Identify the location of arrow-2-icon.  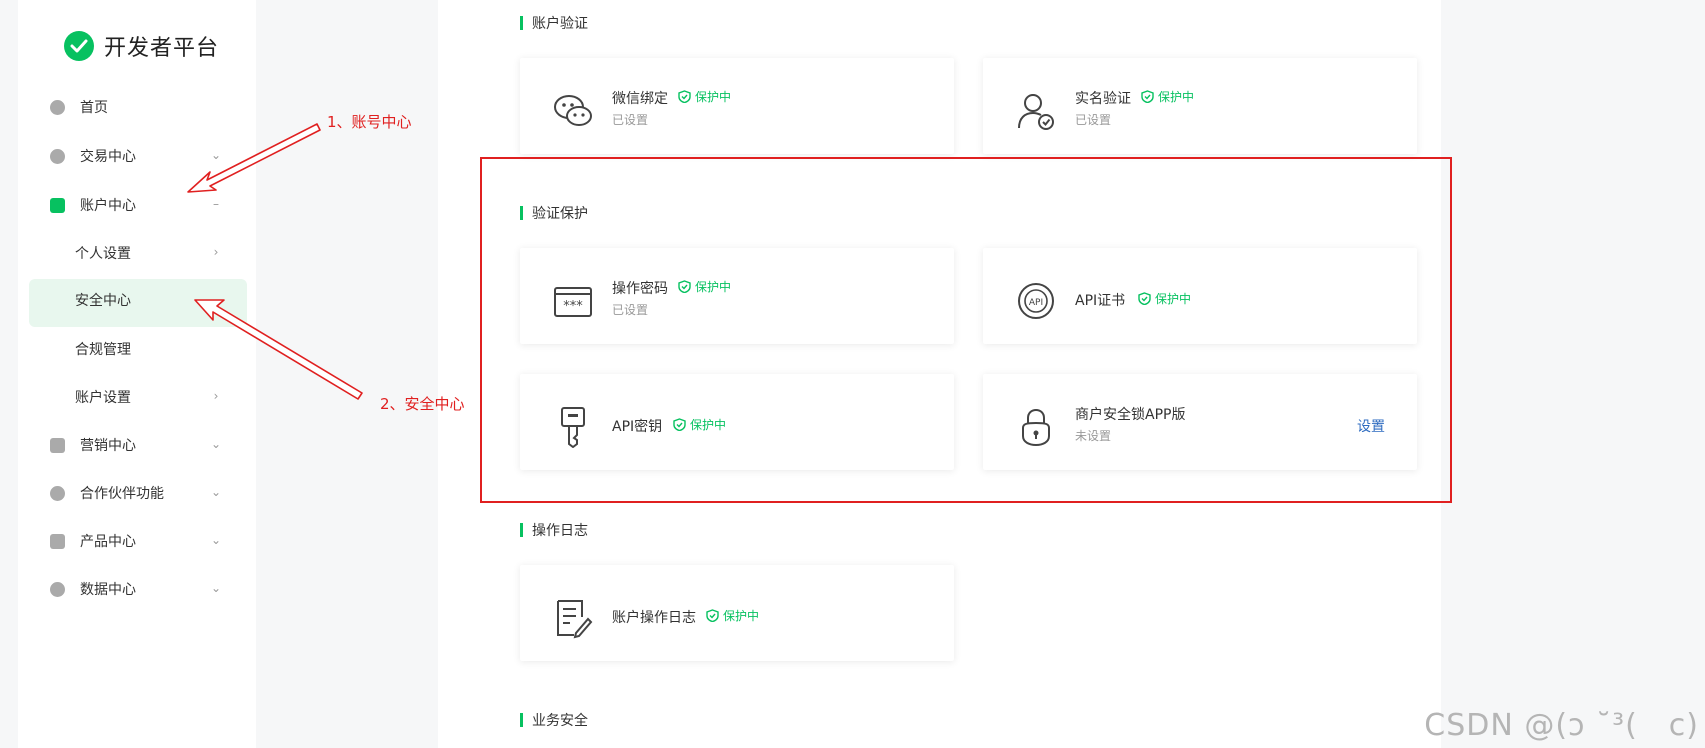
(278, 349).